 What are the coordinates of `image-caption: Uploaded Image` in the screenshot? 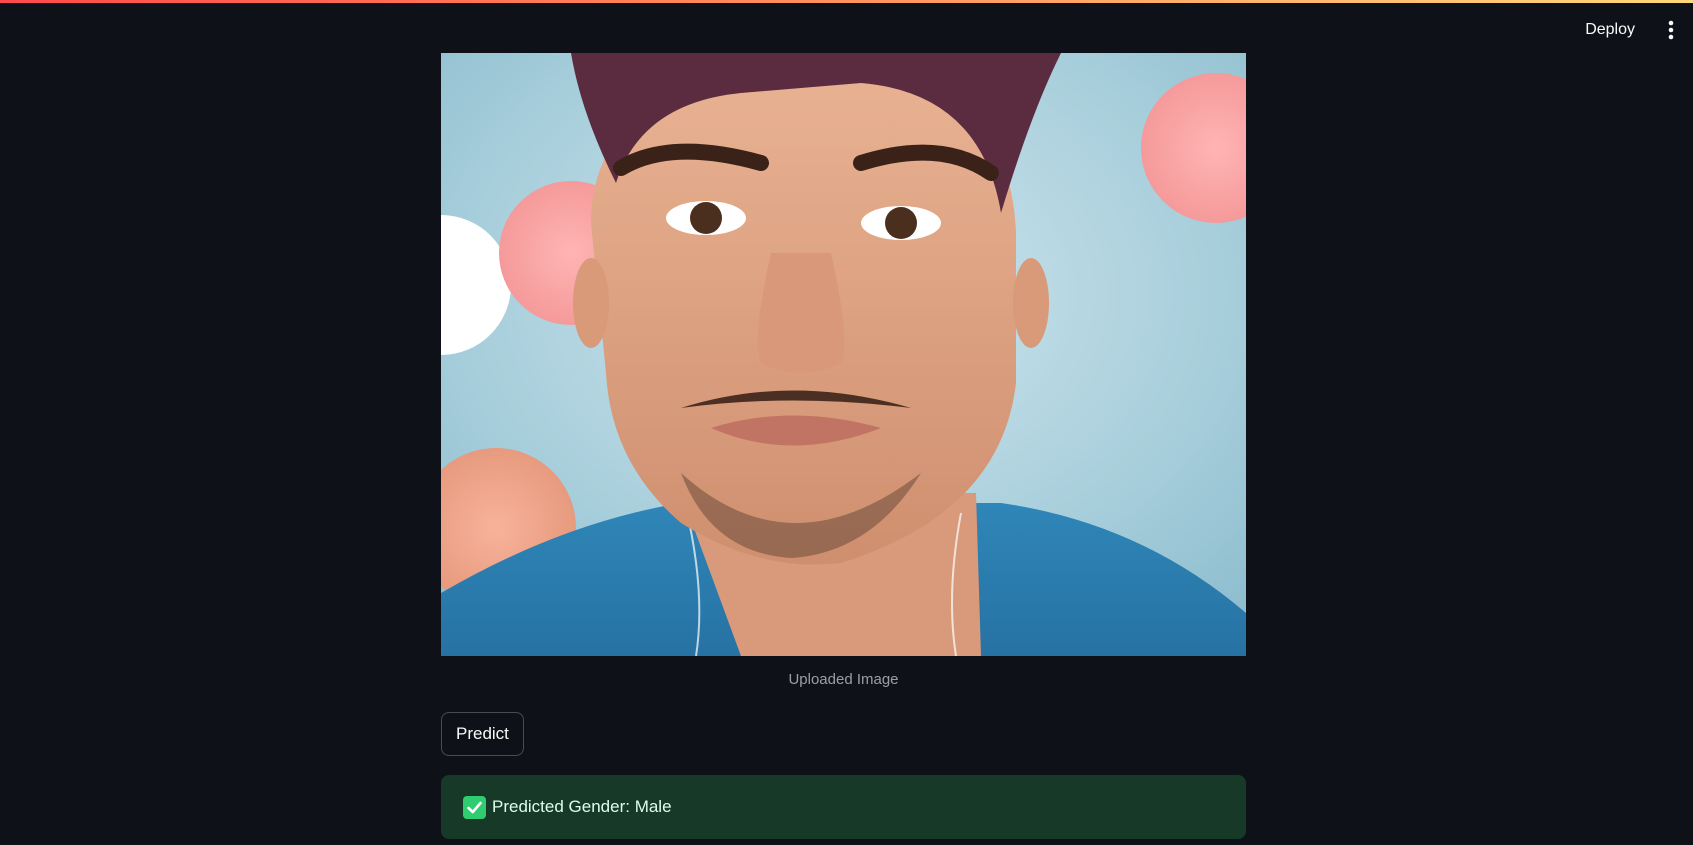 It's located at (843, 679).